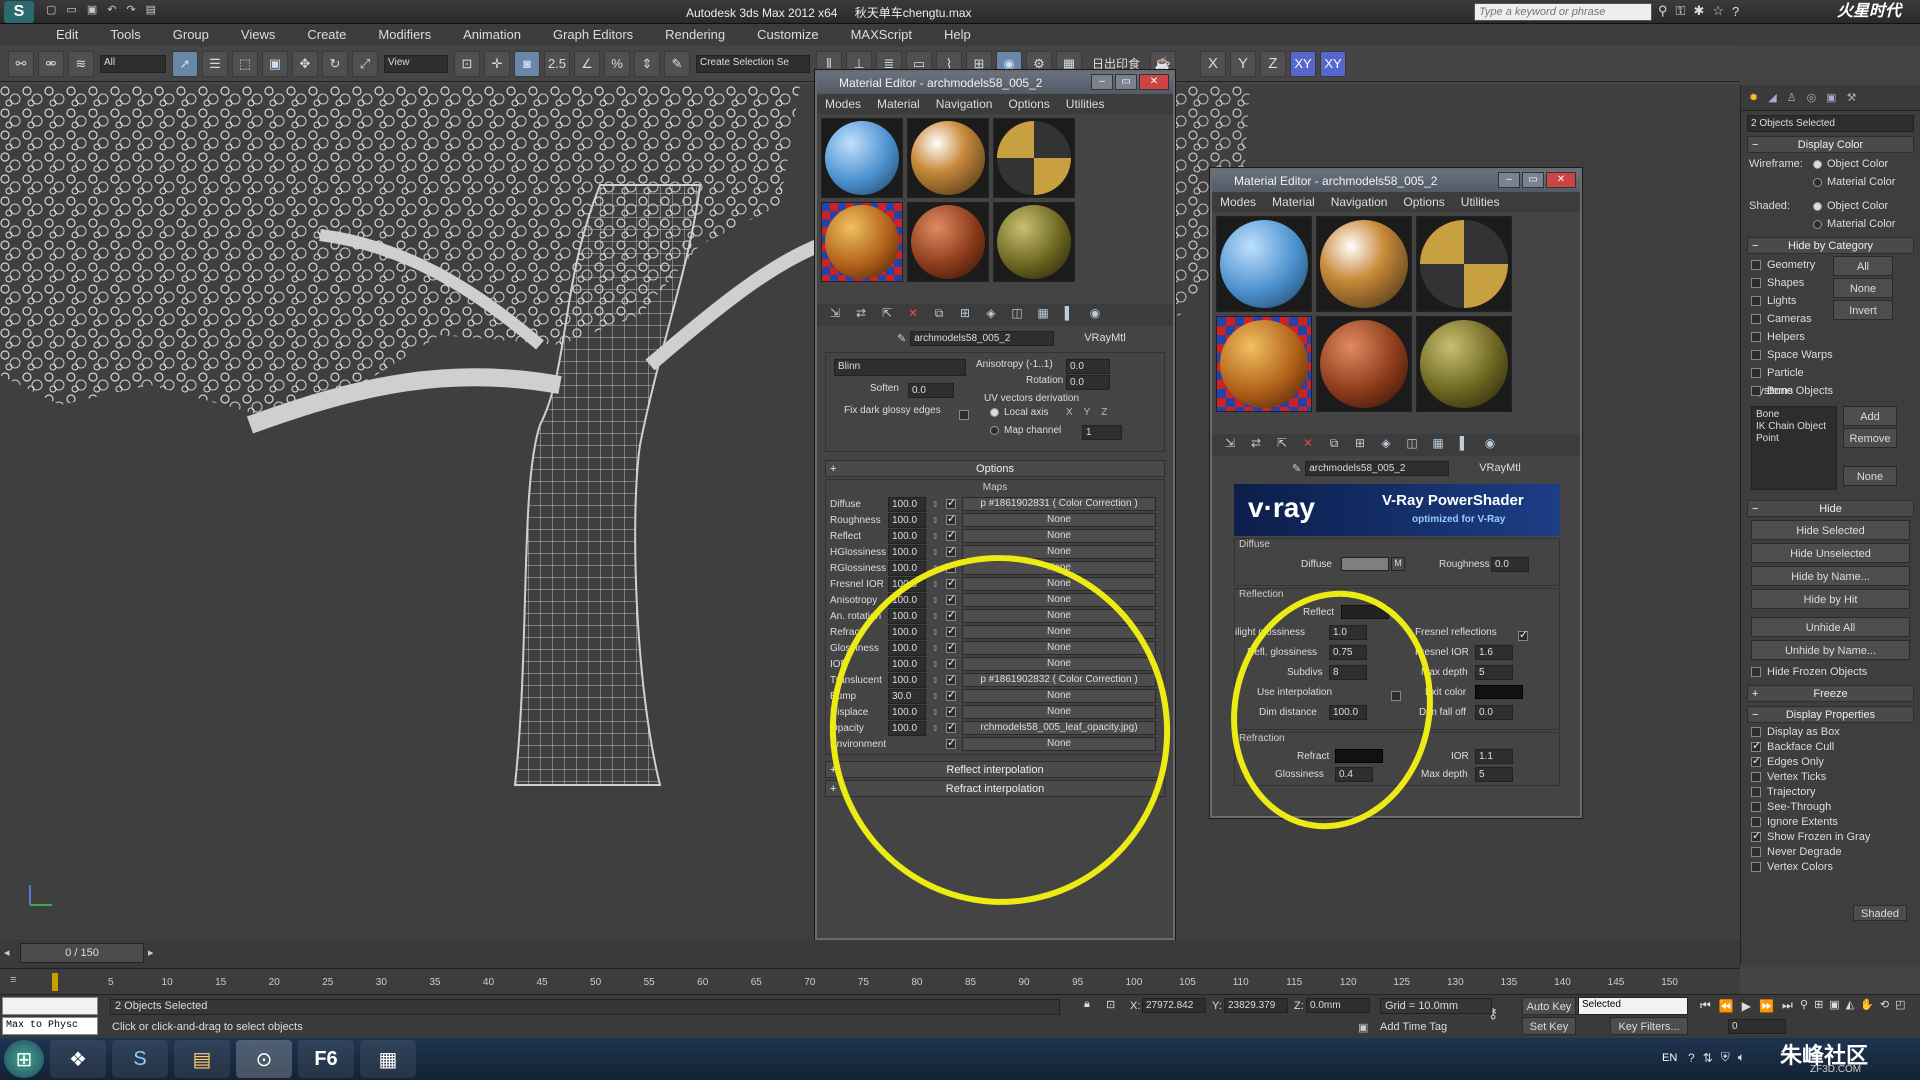 The height and width of the screenshot is (1080, 1920). I want to click on show-end-result-icon: ▦, so click(1043, 315).